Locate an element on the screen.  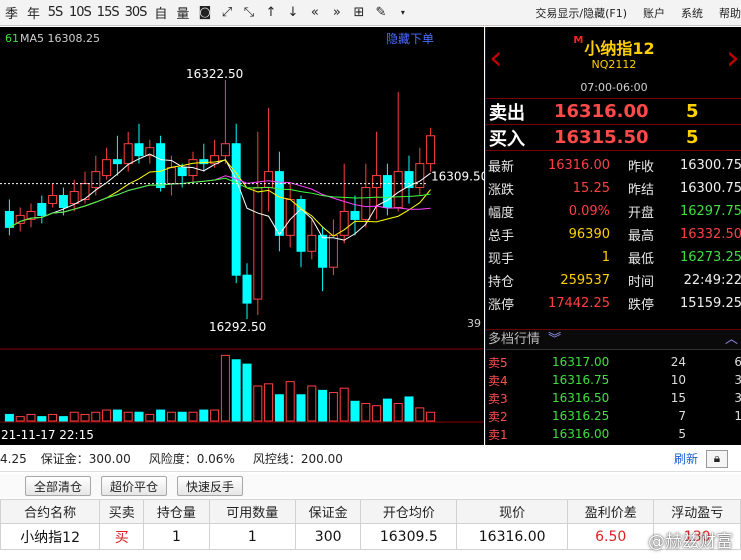
position-now: 16316.00 is located at coordinates (512, 536).